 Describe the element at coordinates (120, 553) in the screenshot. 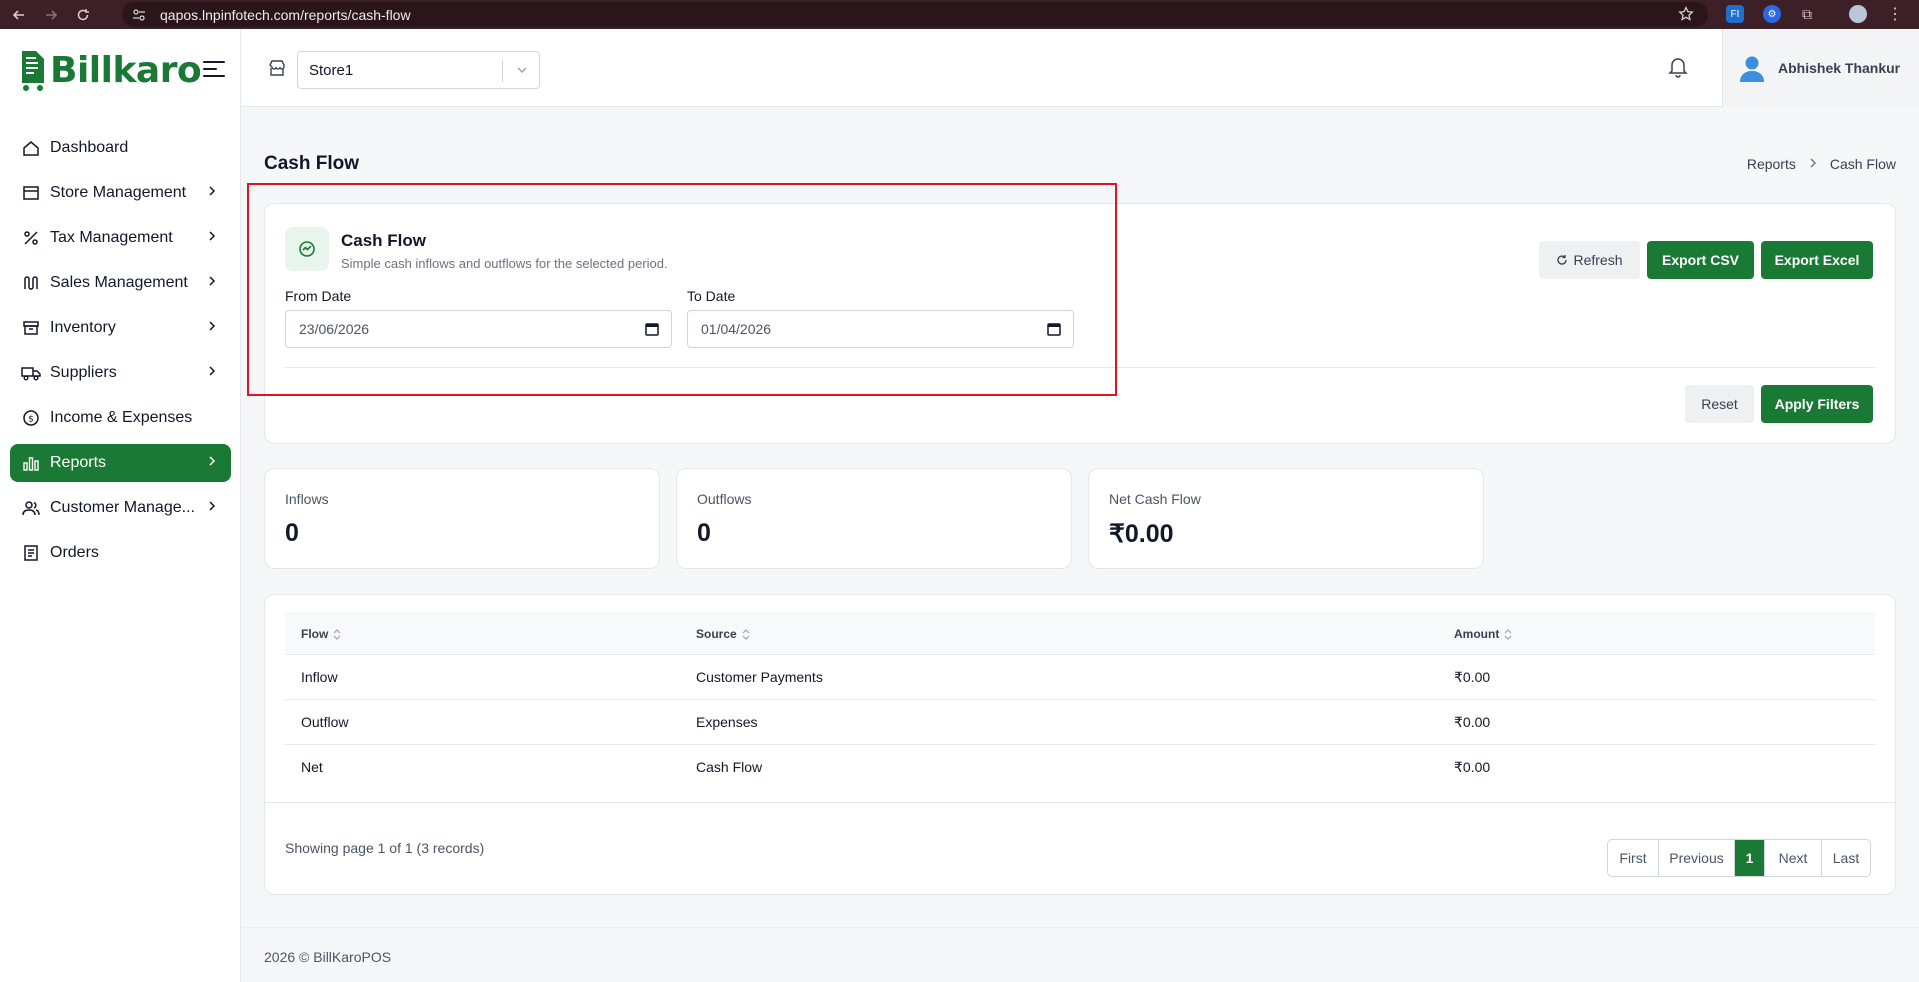

I see `sidebar-item-orders: Orders` at that location.